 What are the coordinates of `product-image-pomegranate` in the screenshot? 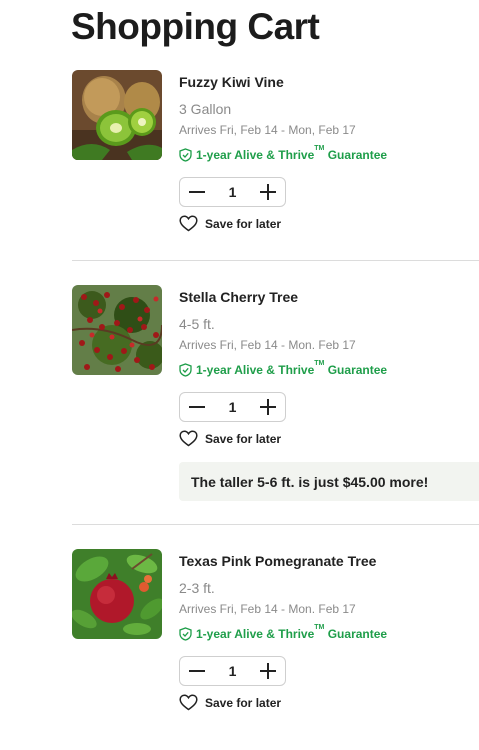 It's located at (117, 594).